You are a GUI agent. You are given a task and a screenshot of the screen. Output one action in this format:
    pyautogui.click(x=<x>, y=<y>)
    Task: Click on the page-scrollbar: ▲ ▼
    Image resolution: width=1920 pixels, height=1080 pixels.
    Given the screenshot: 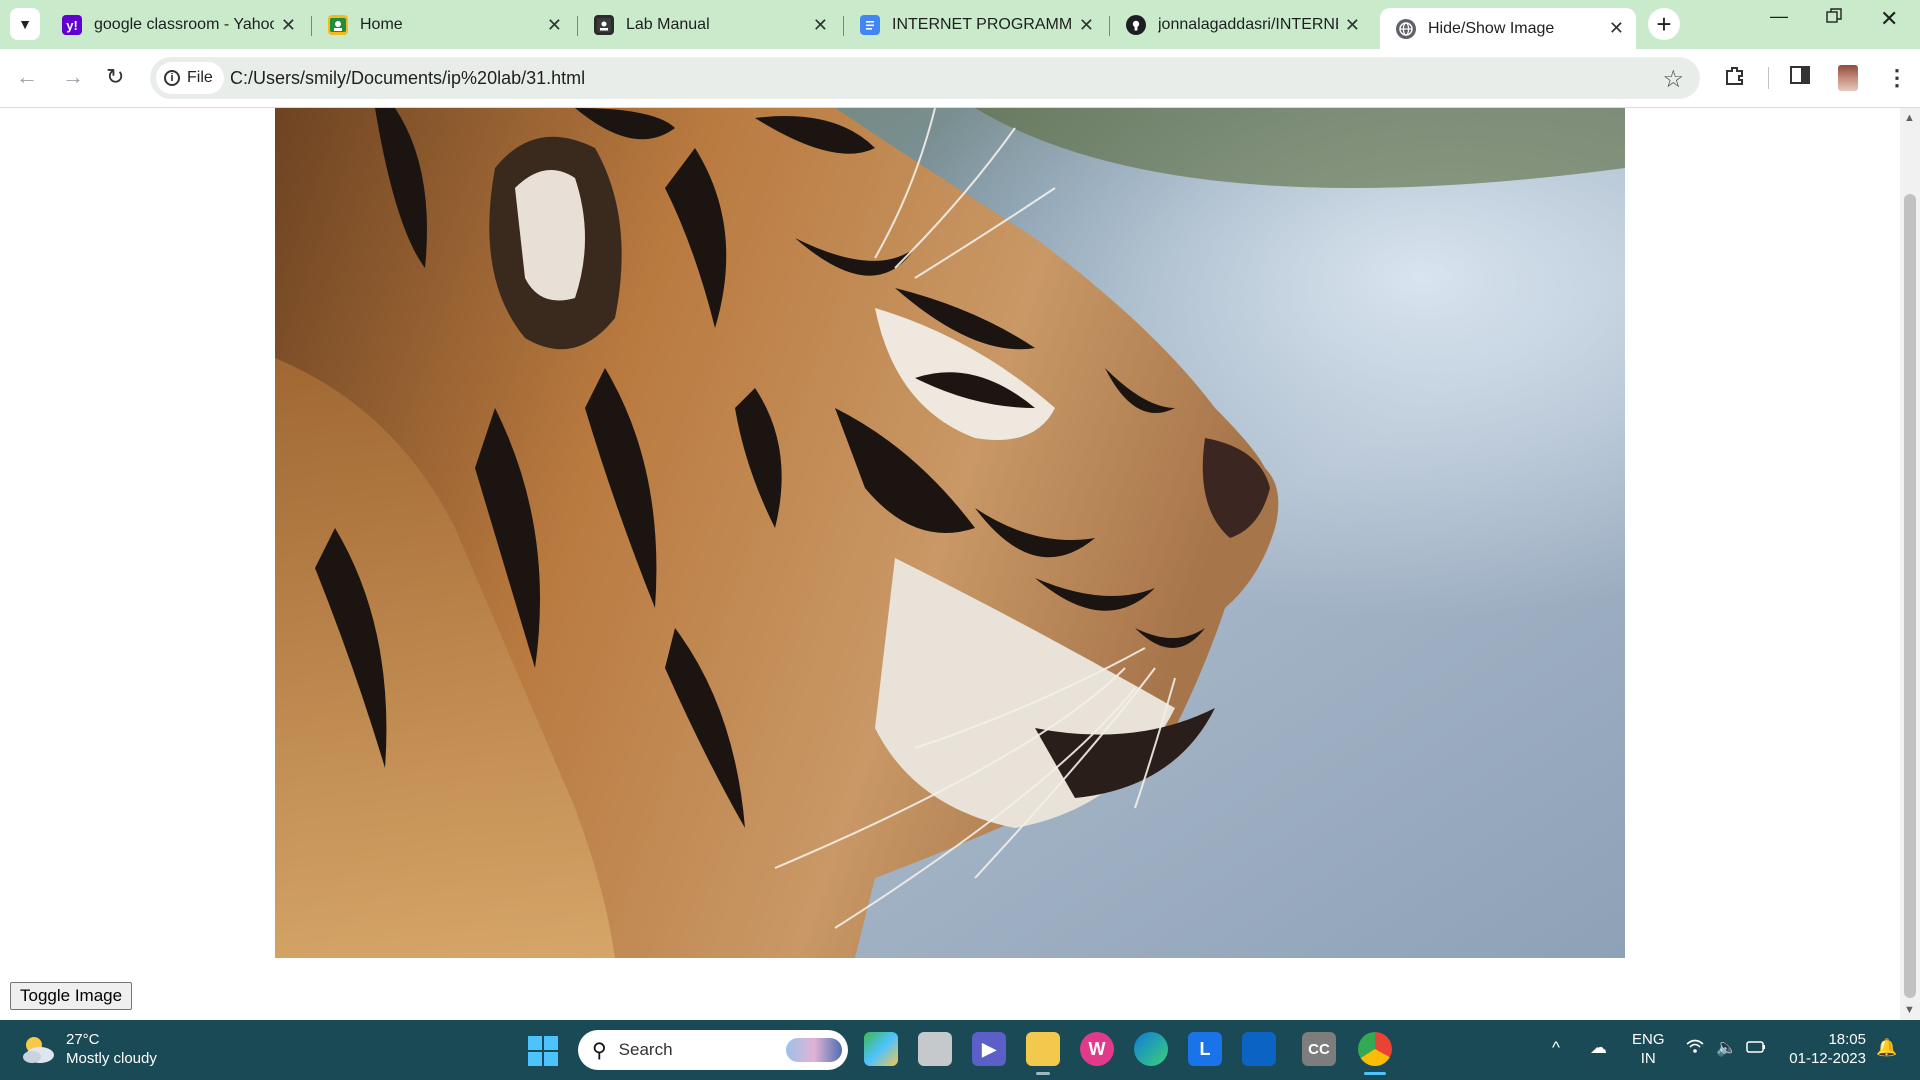 What is the action you would take?
    pyautogui.click(x=1910, y=564)
    